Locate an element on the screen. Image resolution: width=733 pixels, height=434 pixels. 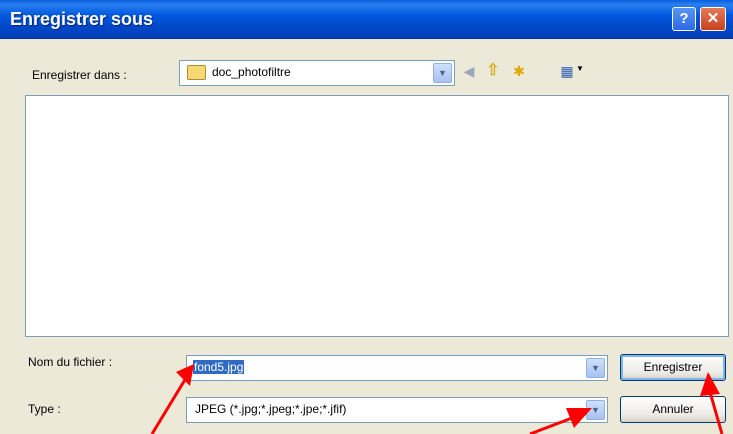
filename-field: fond5.jpg ▼ is located at coordinates (397, 368).